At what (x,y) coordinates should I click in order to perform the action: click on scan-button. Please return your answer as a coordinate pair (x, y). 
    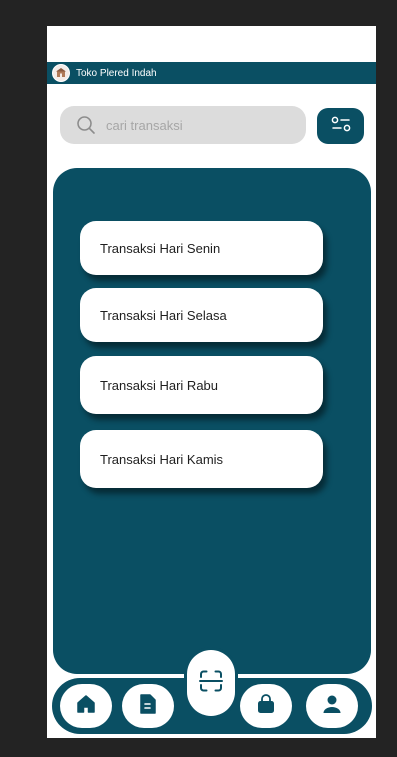
    Looking at the image, I should click on (211, 683).